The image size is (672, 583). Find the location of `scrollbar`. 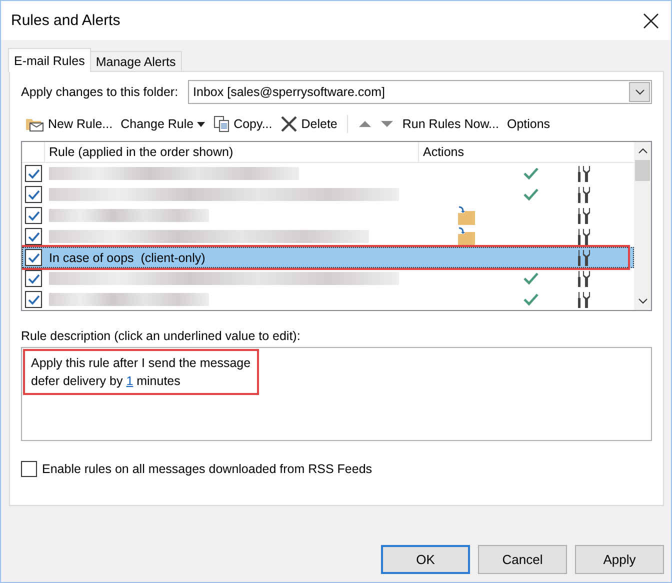

scrollbar is located at coordinates (642, 226).